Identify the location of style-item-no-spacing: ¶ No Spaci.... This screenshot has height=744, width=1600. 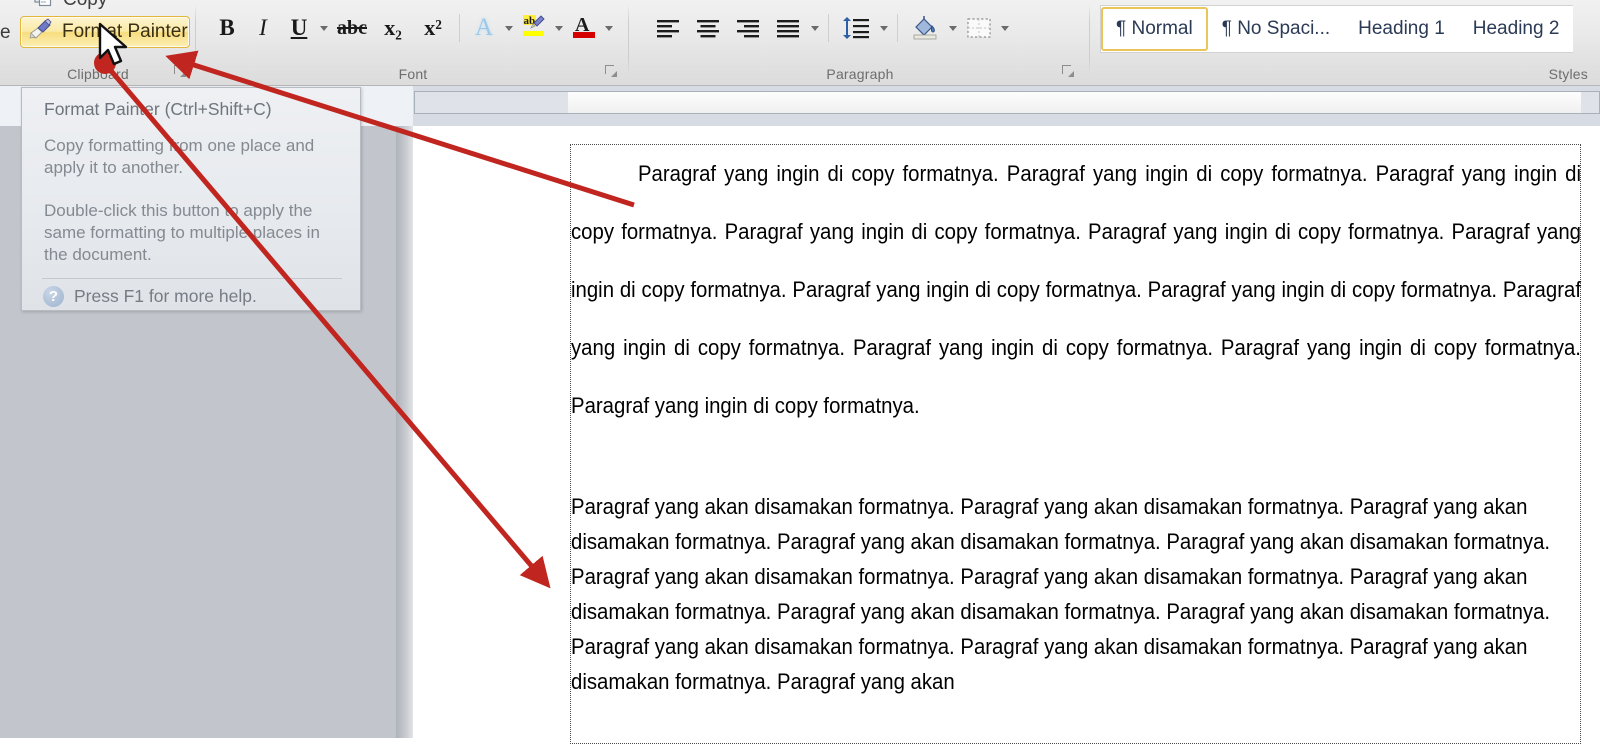
(1276, 29).